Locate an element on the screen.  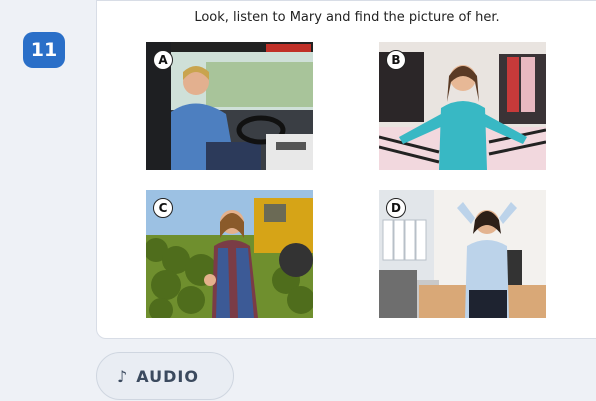
picture-option-a: A is located at coordinates (229, 106).